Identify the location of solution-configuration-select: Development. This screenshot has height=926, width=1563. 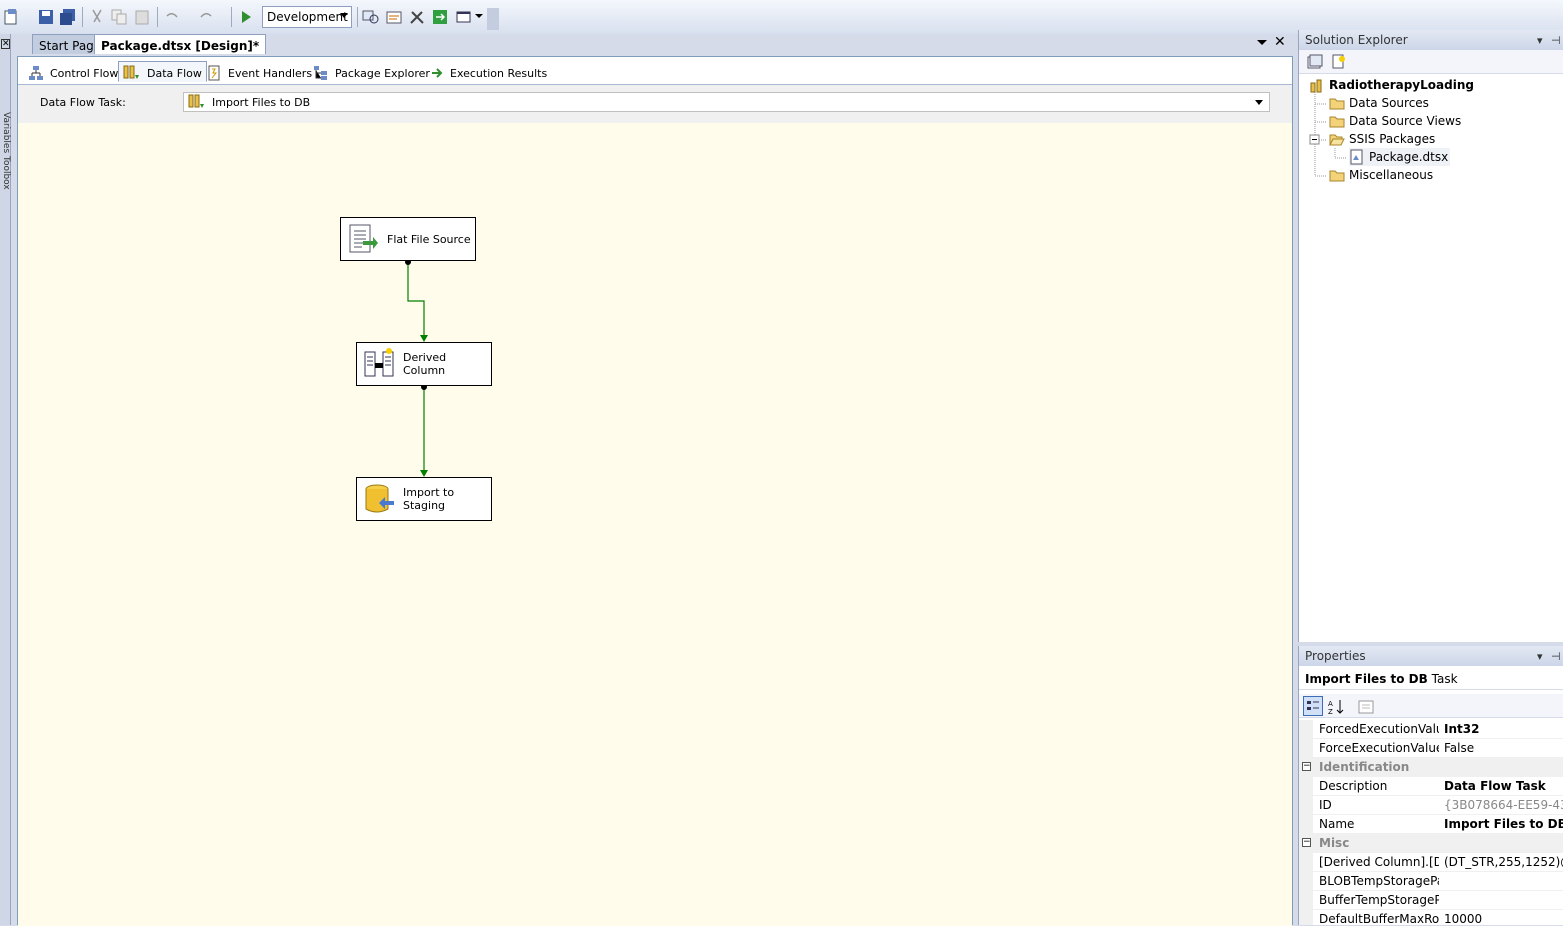
(307, 17).